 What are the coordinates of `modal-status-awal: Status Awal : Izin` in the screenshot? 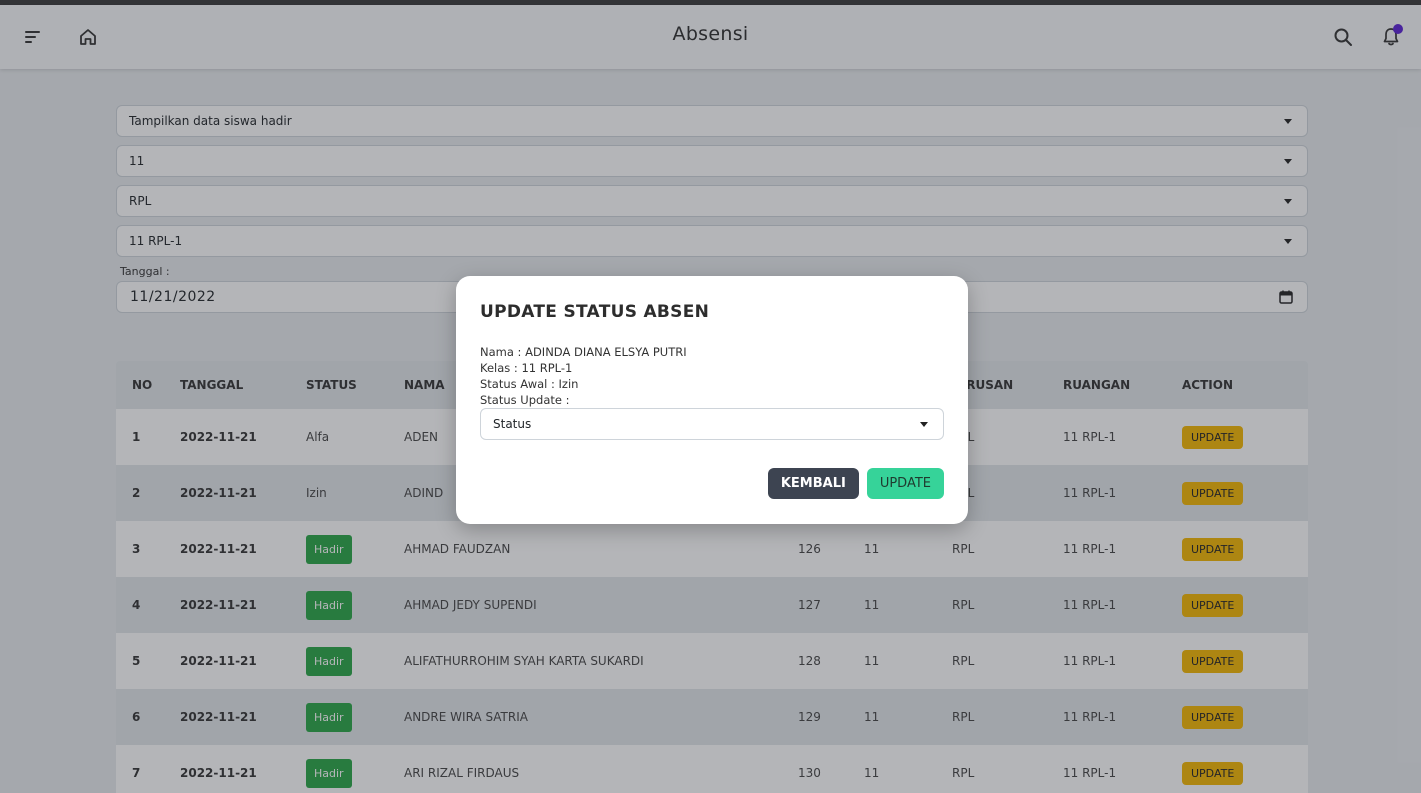 It's located at (529, 384).